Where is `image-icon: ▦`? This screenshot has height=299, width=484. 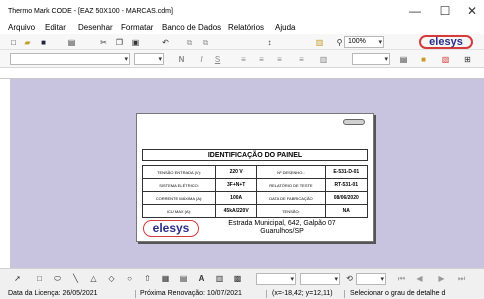 image-icon: ▦ is located at coordinates (165, 278).